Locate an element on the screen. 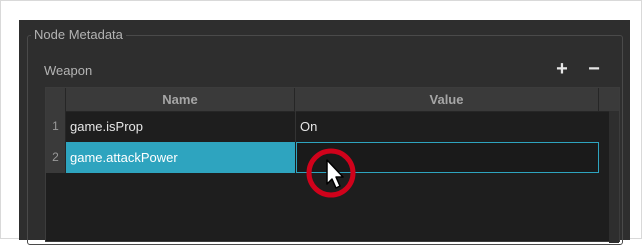 This screenshot has height=245, width=644. mouse-pointer-icon is located at coordinates (335, 174).